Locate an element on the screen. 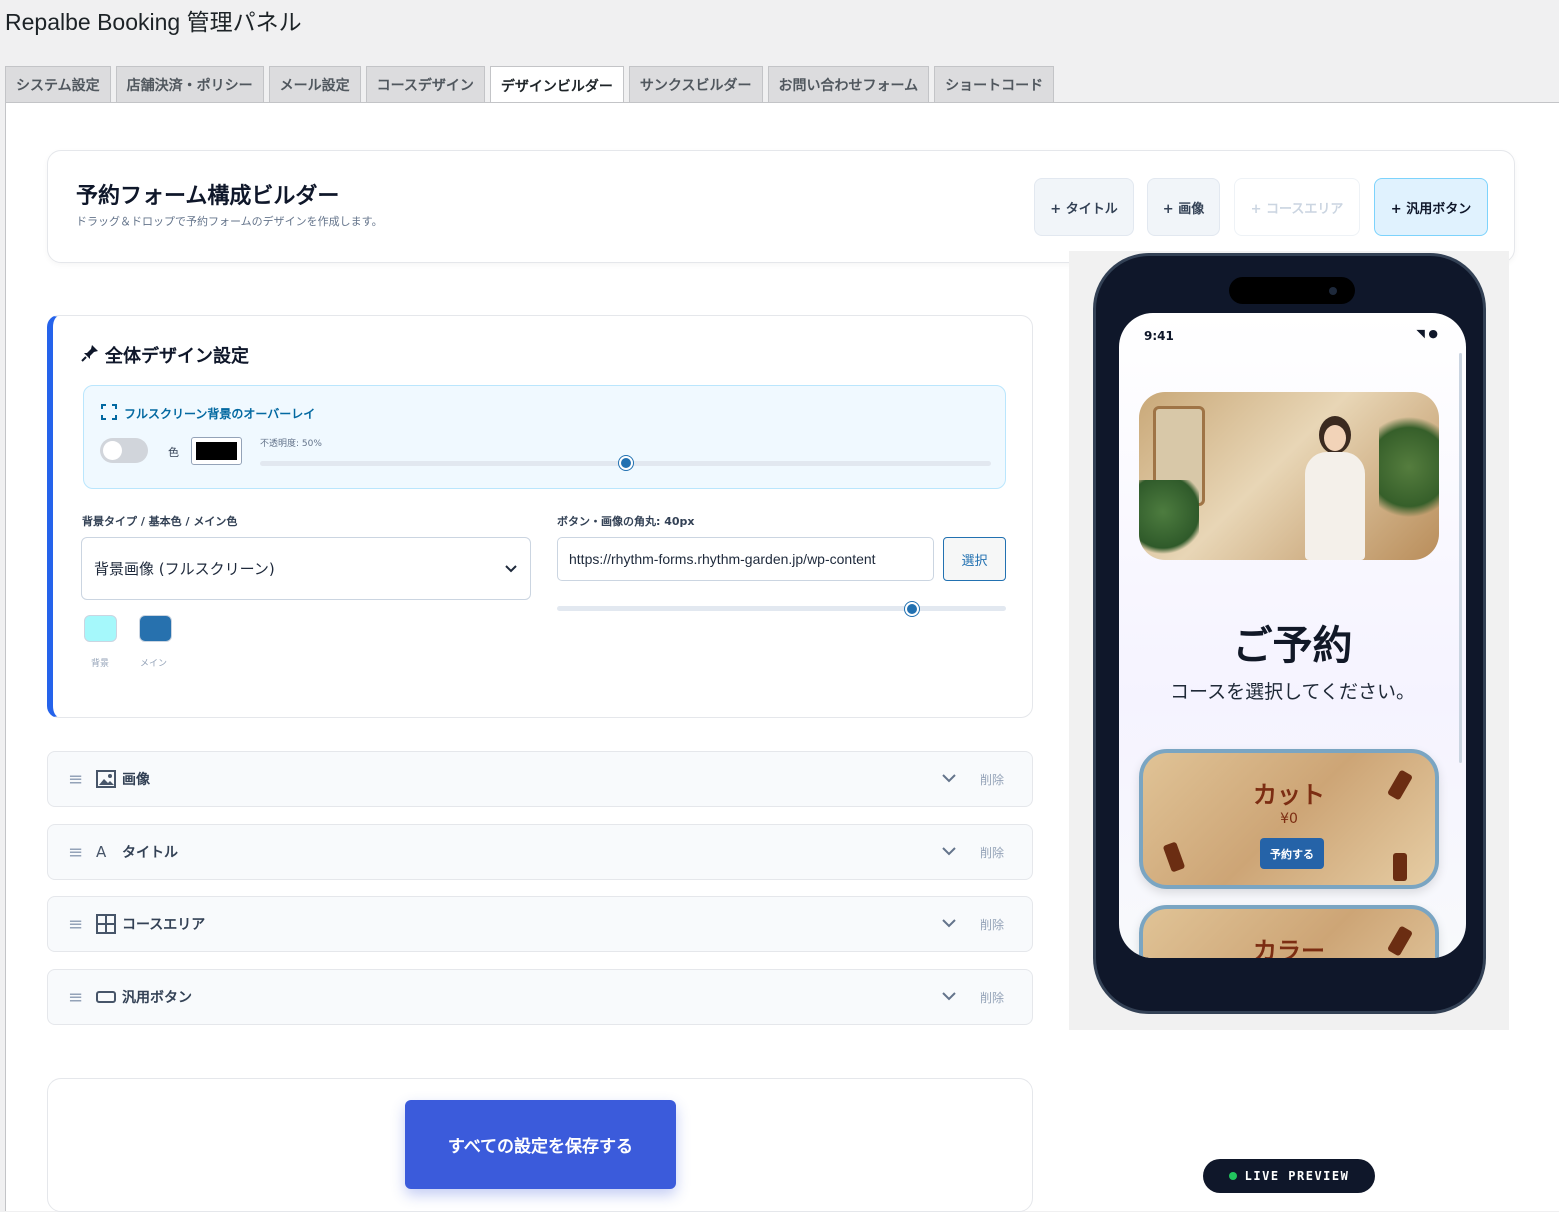 The height and width of the screenshot is (1212, 1559). main-color-label: メイン is located at coordinates (154, 664).